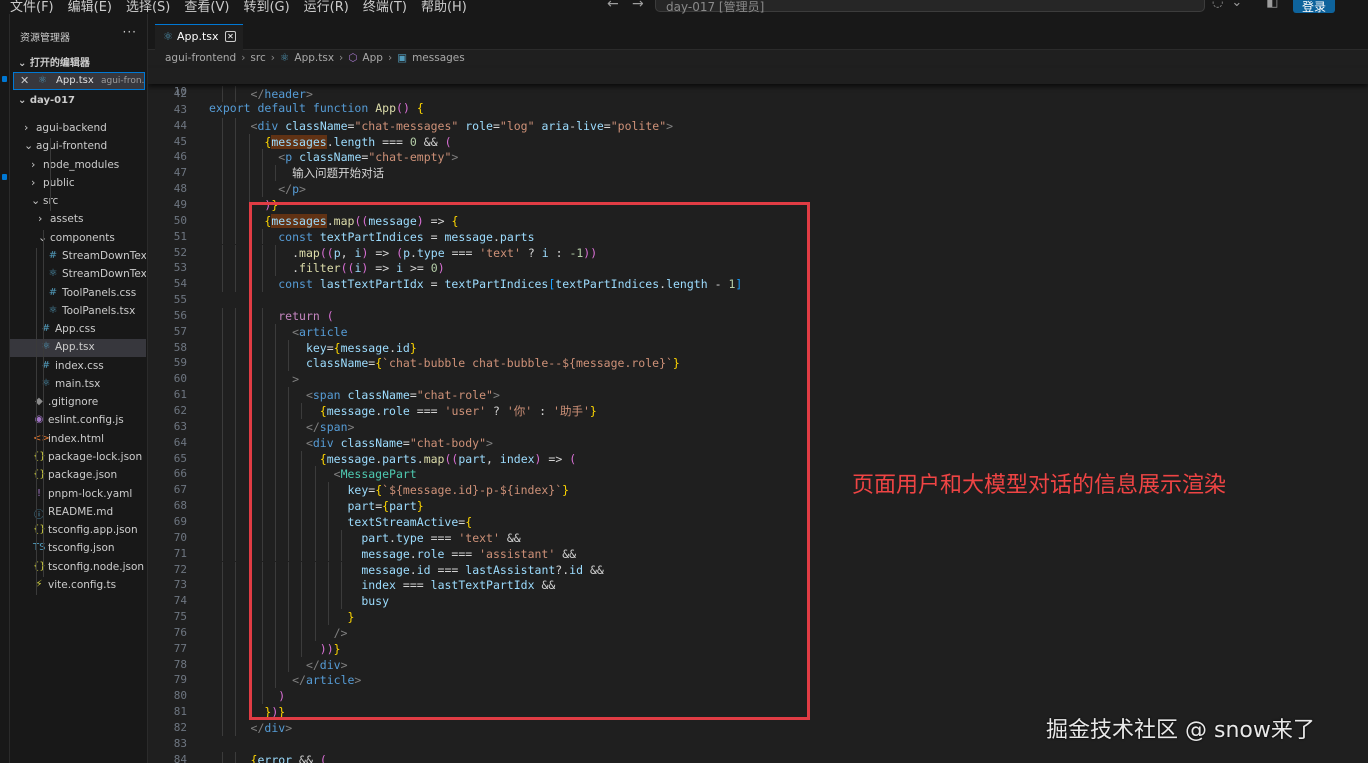 This screenshot has height=763, width=1368. I want to click on line-number: 51, so click(180, 236).